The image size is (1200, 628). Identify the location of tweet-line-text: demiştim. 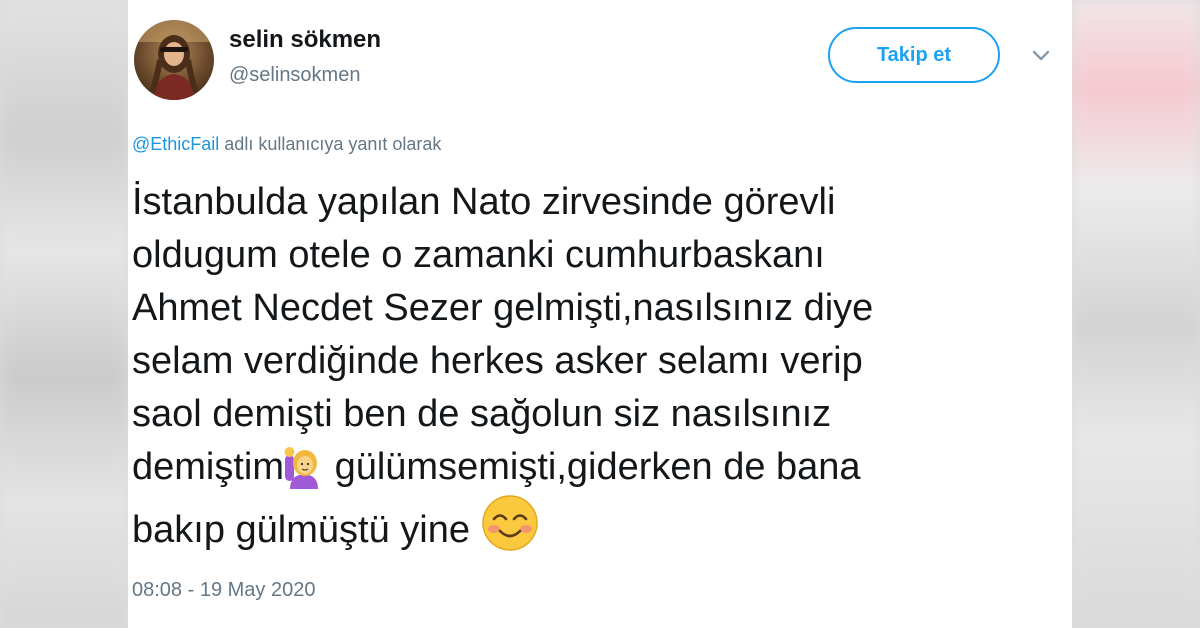
(208, 467).